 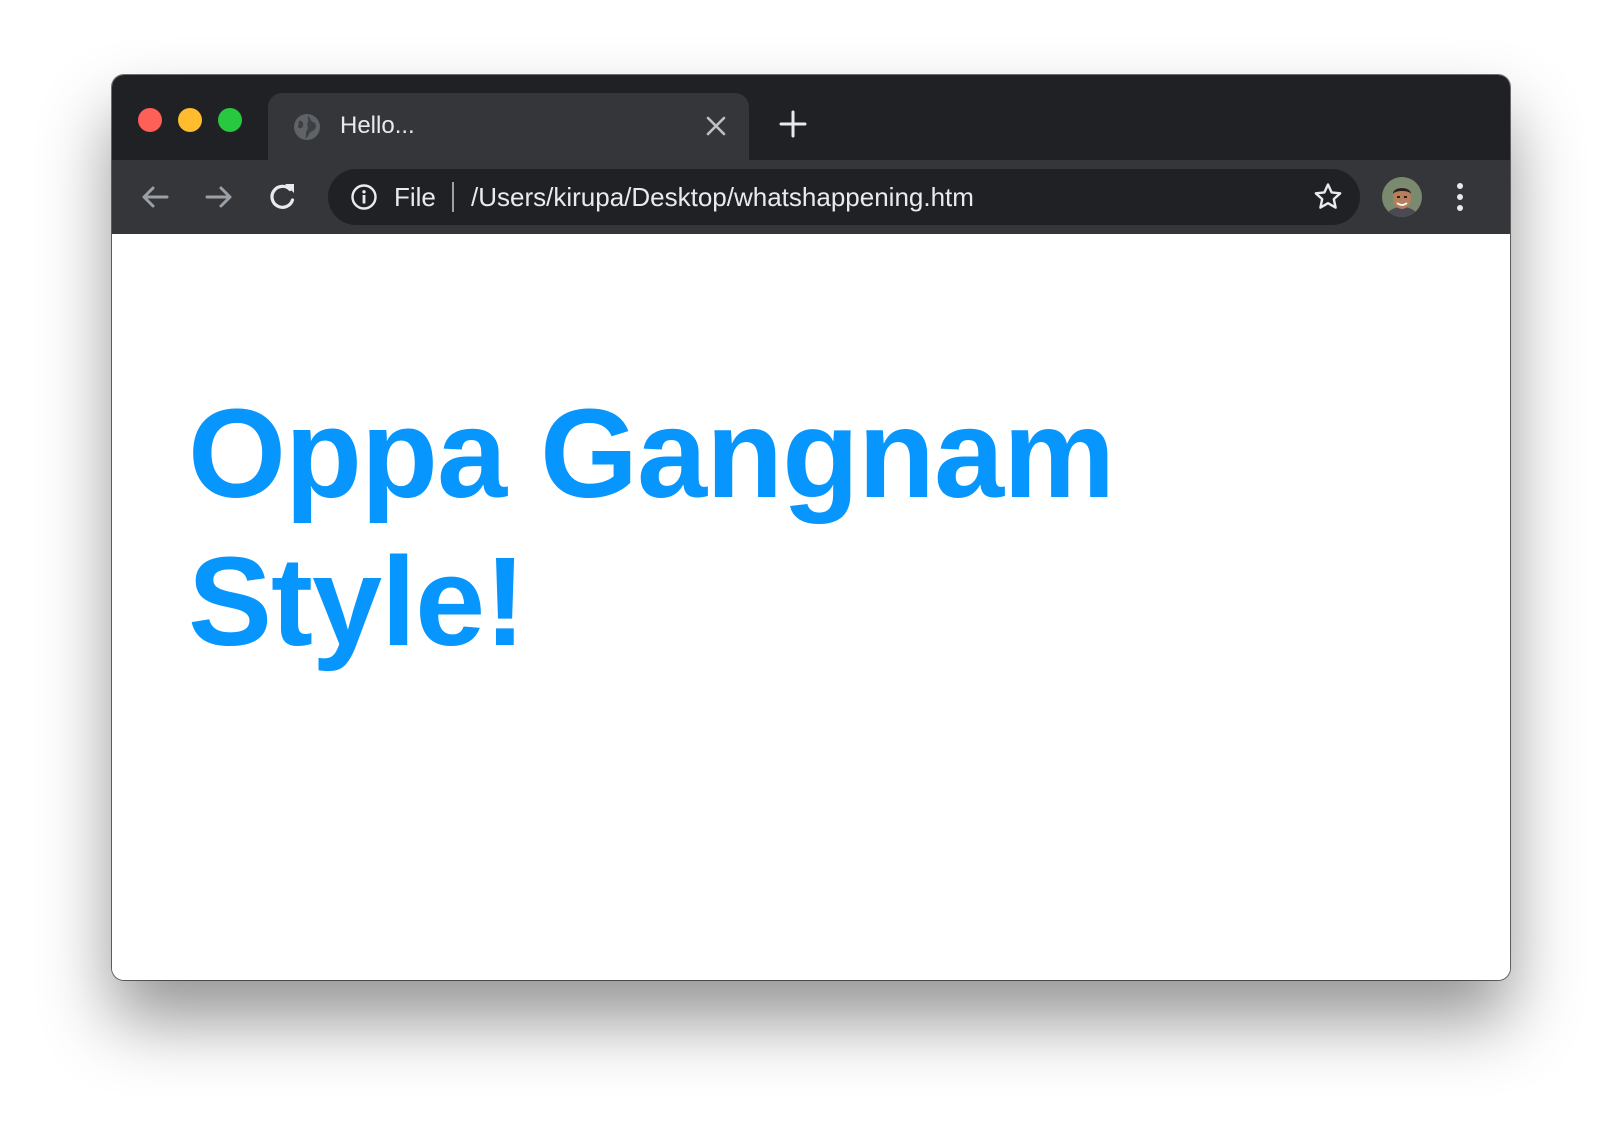 I want to click on info-icon, so click(x=364, y=197).